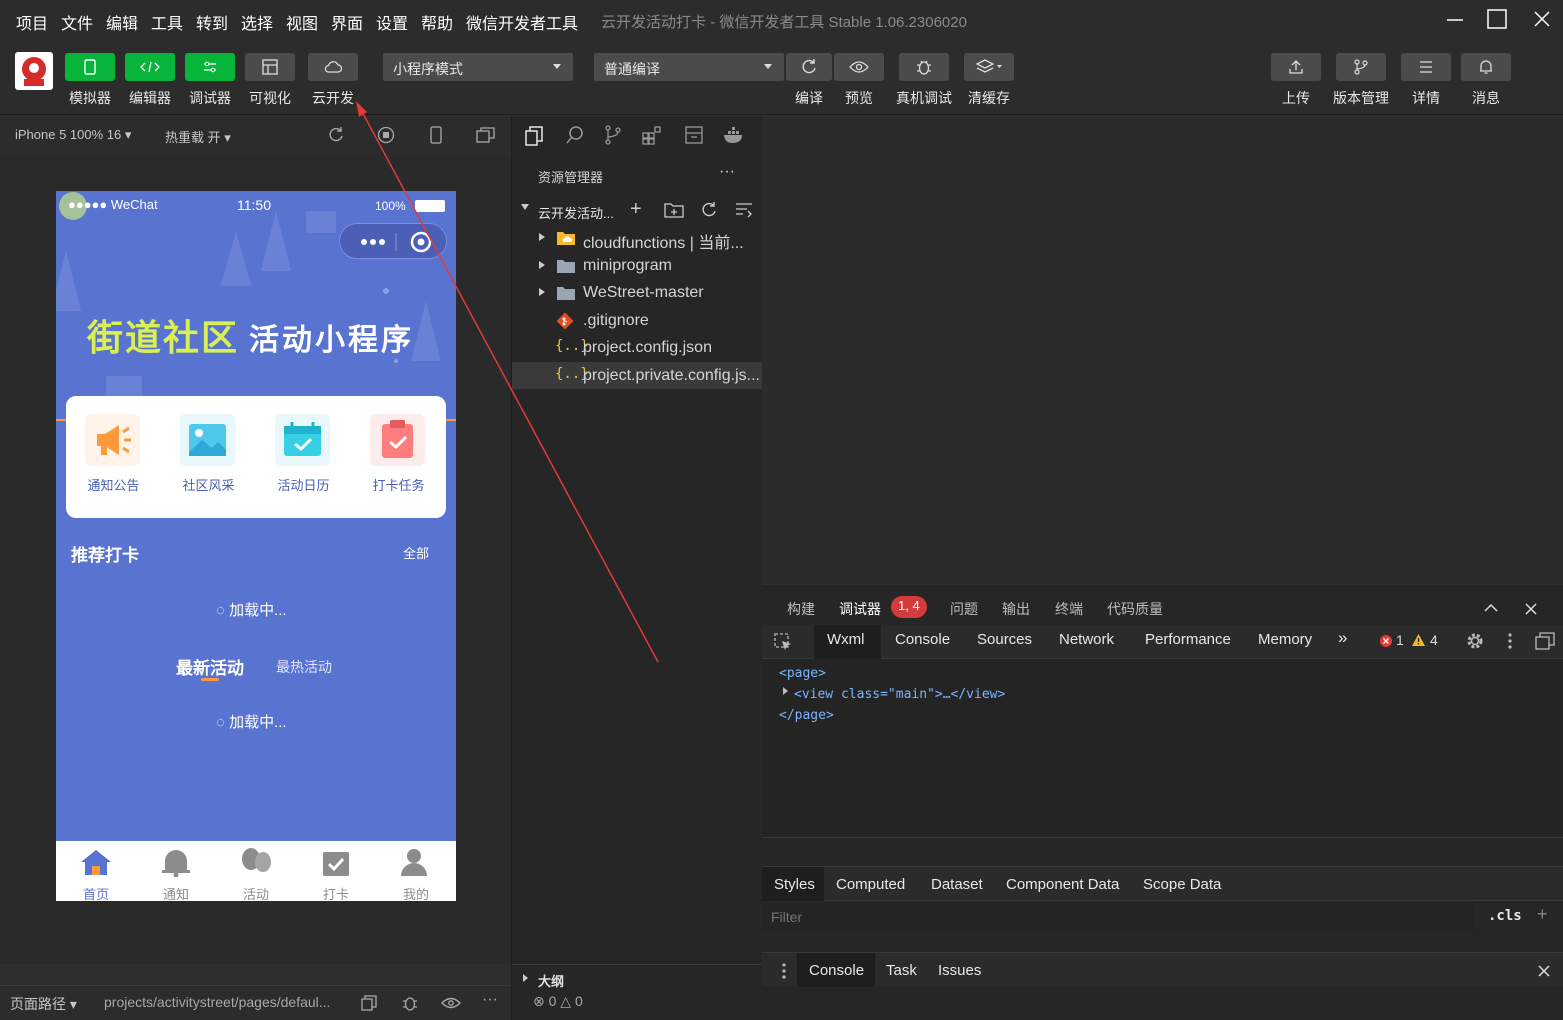 This screenshot has height=1020, width=1563. Describe the element at coordinates (964, 609) in the screenshot. I see `tab-problems: 问题` at that location.